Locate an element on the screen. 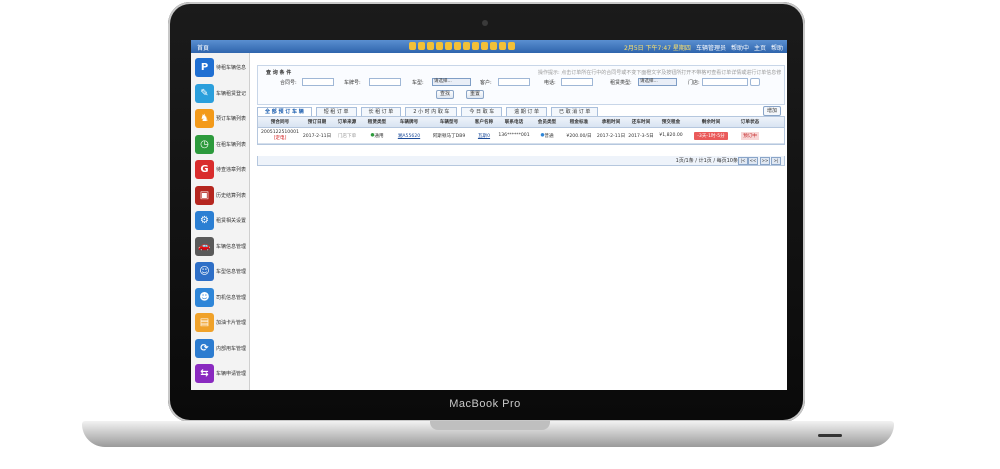 The image size is (1000, 469). sidebar-item: ⟳ 内部用车管理 is located at coordinates (221, 350).